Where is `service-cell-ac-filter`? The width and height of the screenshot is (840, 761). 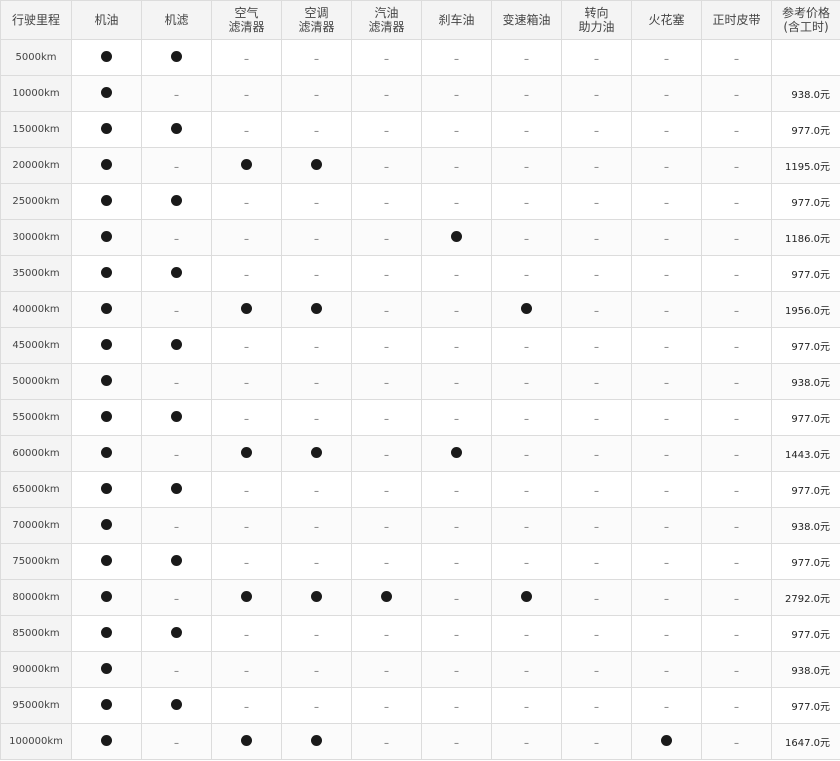
service-cell-ac-filter is located at coordinates (316, 453).